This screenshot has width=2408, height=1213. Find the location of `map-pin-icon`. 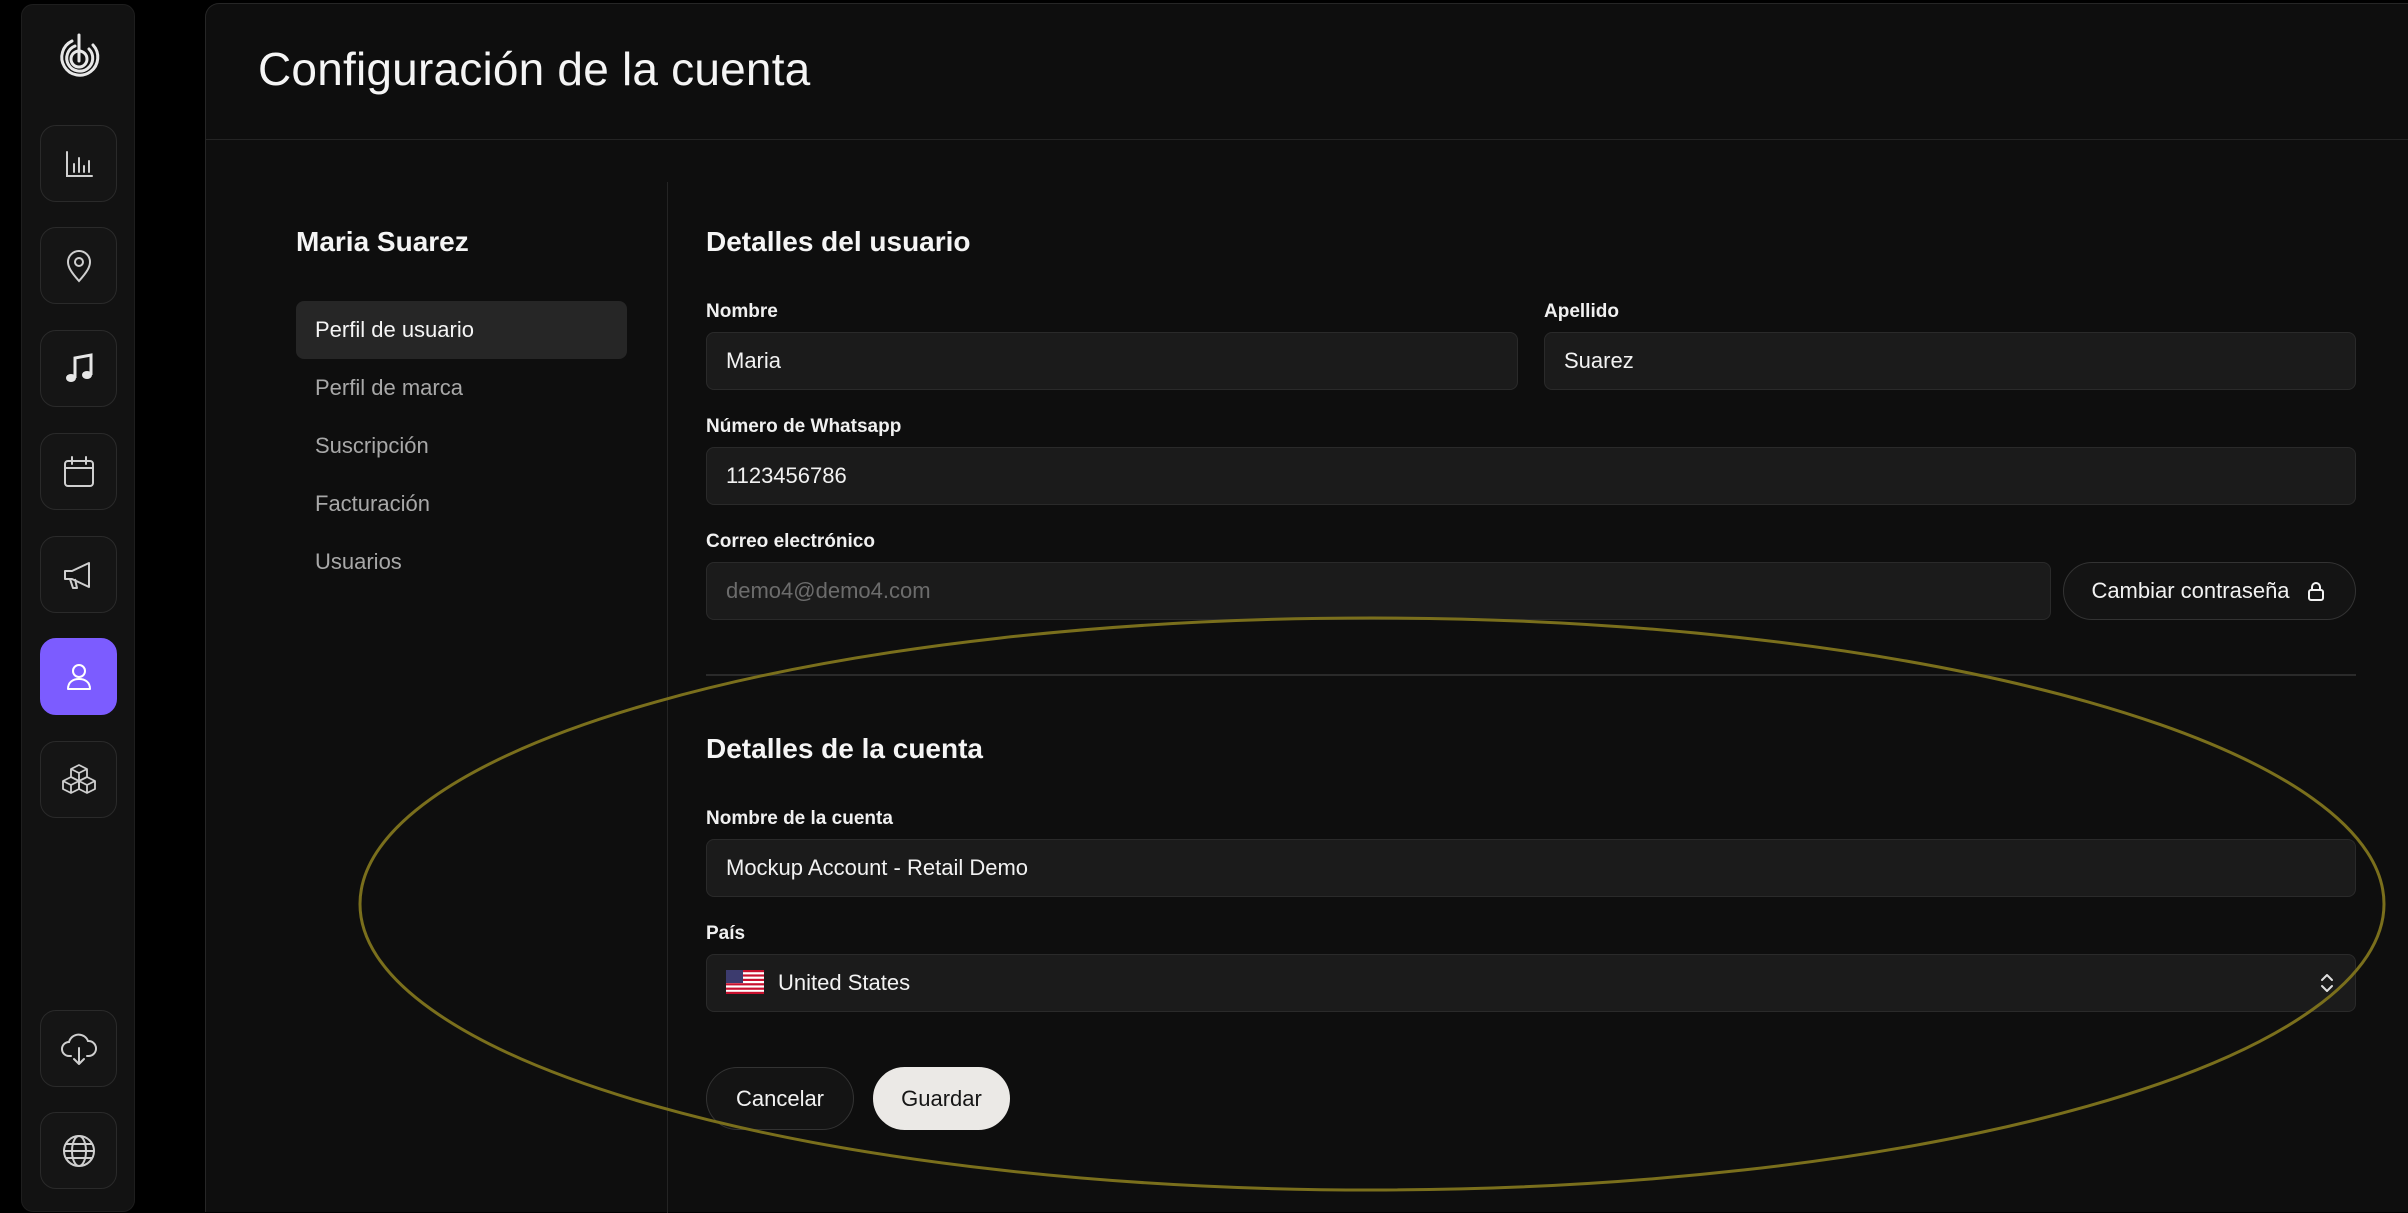

map-pin-icon is located at coordinates (78, 266).